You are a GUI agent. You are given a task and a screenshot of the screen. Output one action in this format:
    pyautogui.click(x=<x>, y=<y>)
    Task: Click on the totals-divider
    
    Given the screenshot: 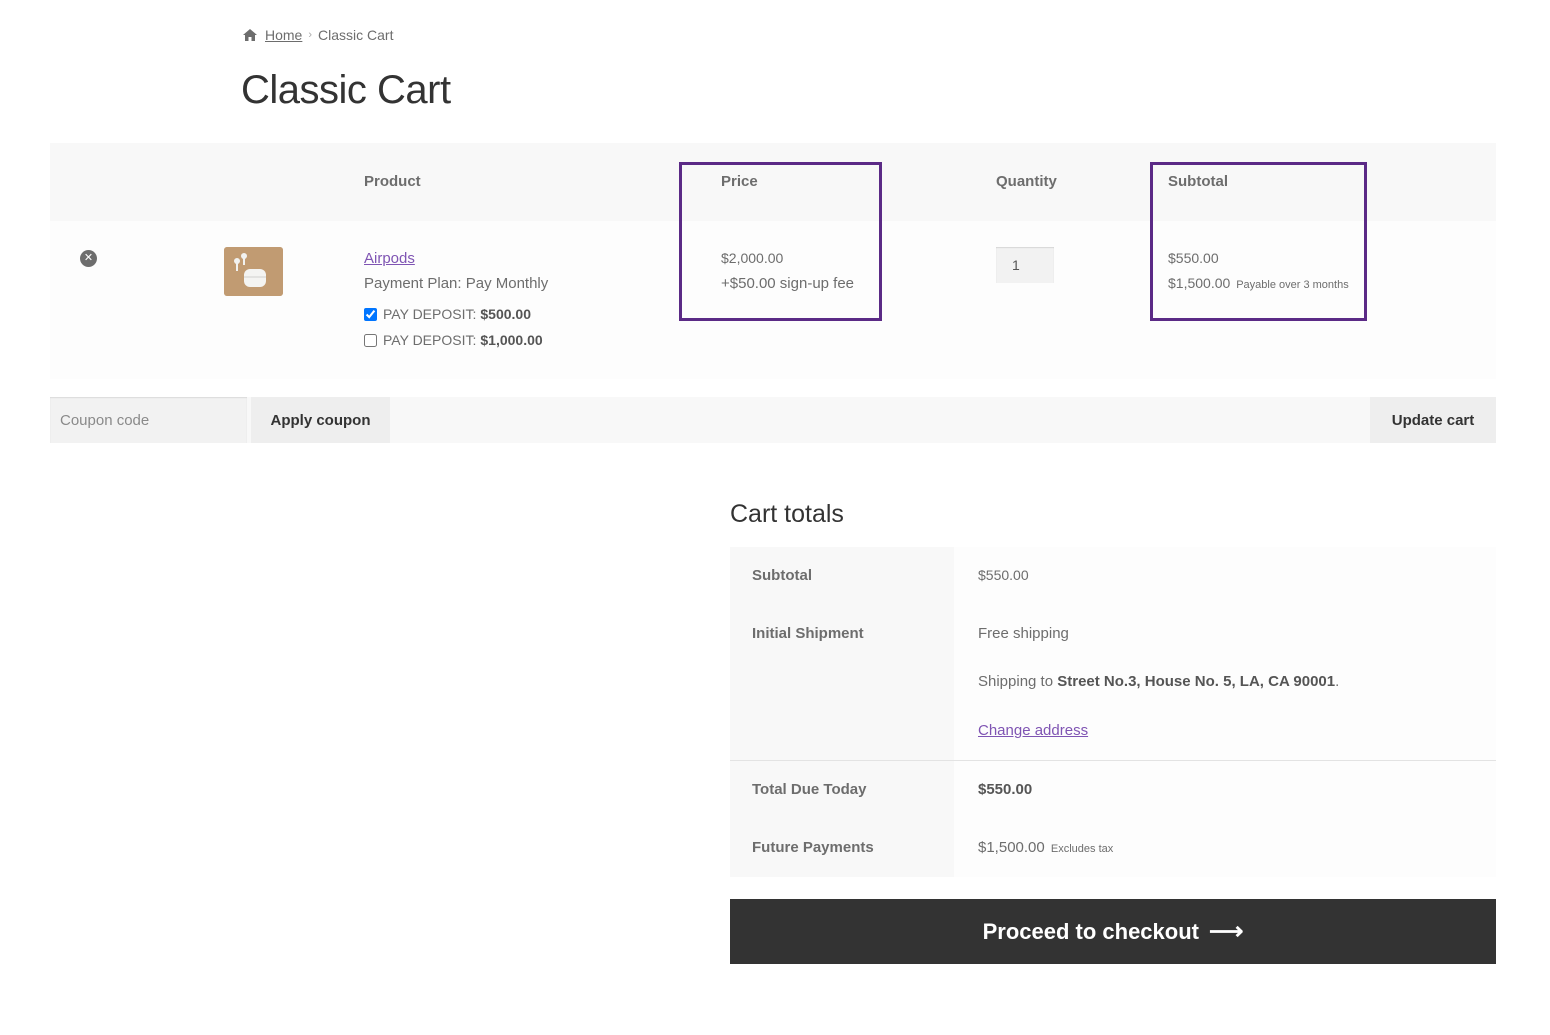 What is the action you would take?
    pyautogui.click(x=1113, y=760)
    